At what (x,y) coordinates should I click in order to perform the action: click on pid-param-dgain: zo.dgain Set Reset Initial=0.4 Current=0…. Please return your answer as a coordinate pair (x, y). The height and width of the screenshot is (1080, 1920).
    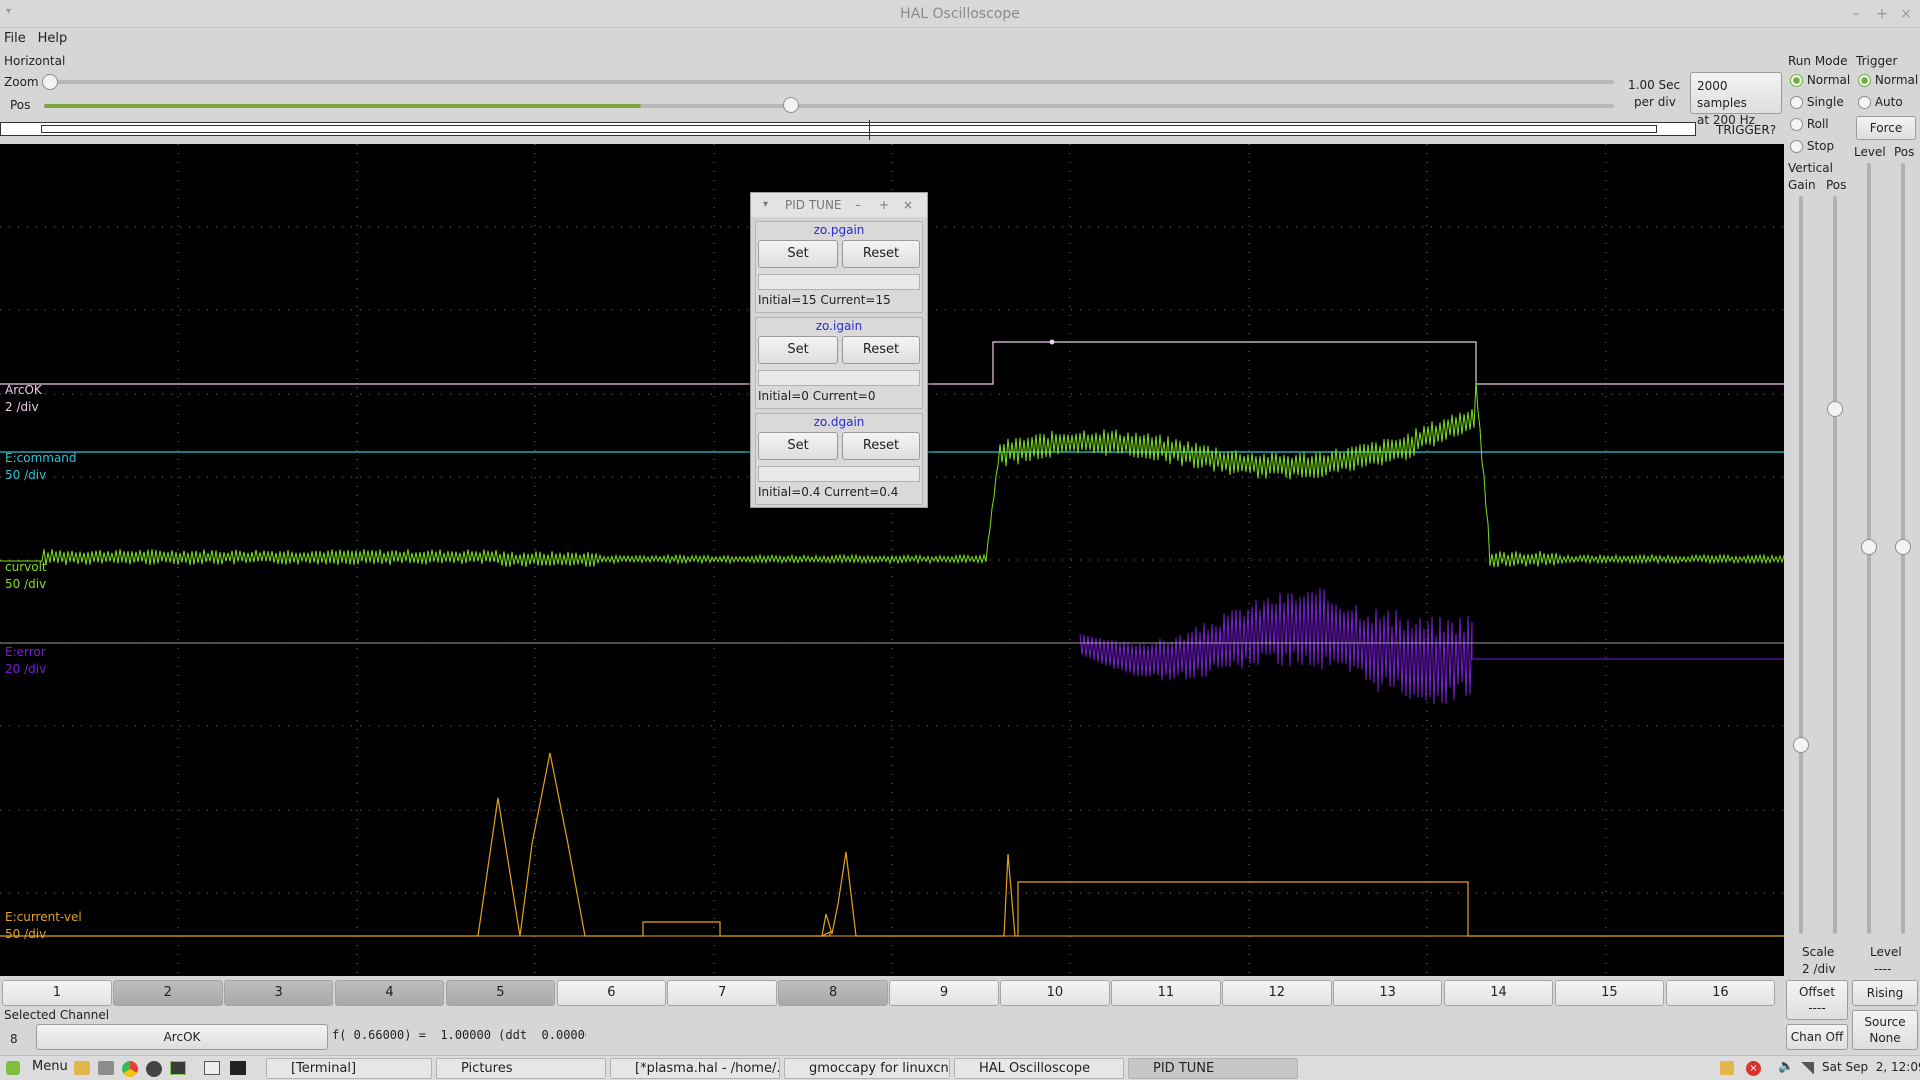
    Looking at the image, I should click on (839, 459).